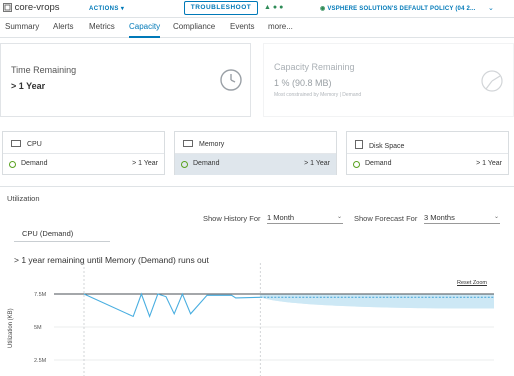 The image size is (514, 376). I want to click on app-logo: core-vrops, so click(31, 7).